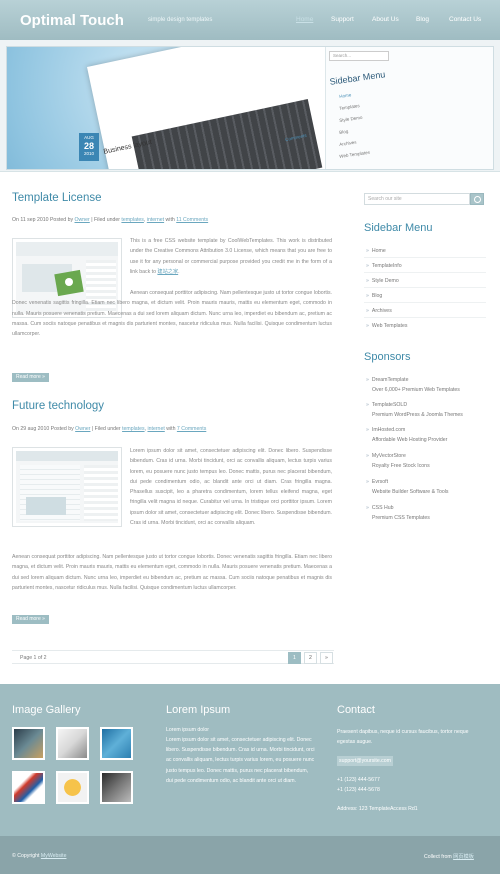 This screenshot has height=874, width=500. Describe the element at coordinates (54, 856) in the screenshot. I see `copyright-link: MyWebsite` at that location.